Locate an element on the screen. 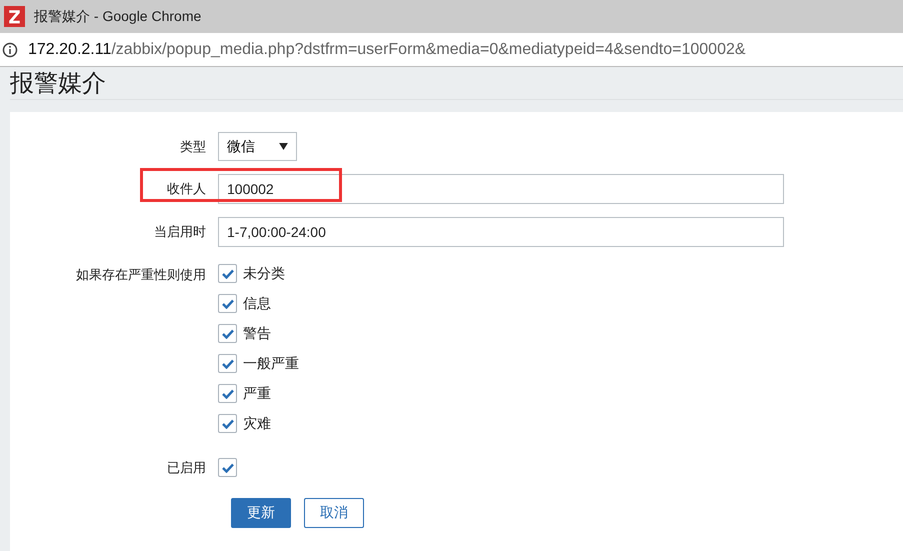 The width and height of the screenshot is (903, 551). checkbox-label: 严重 is located at coordinates (257, 393).